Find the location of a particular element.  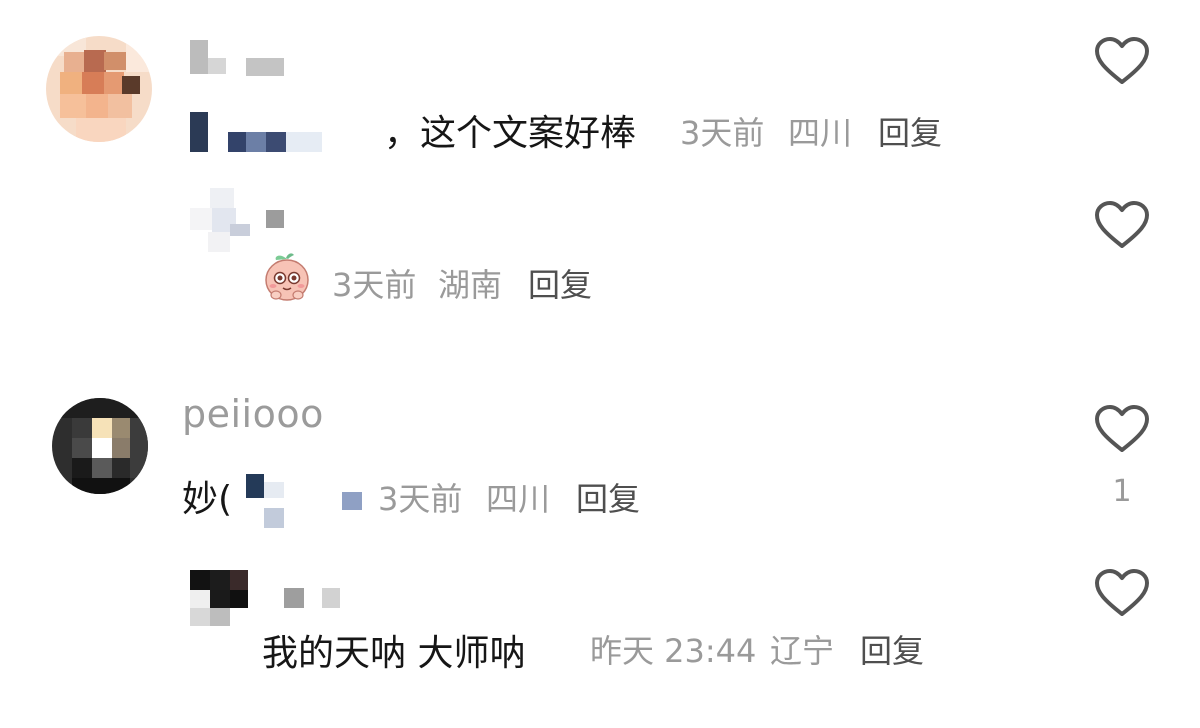

username: peiiooo is located at coordinates (253, 414).